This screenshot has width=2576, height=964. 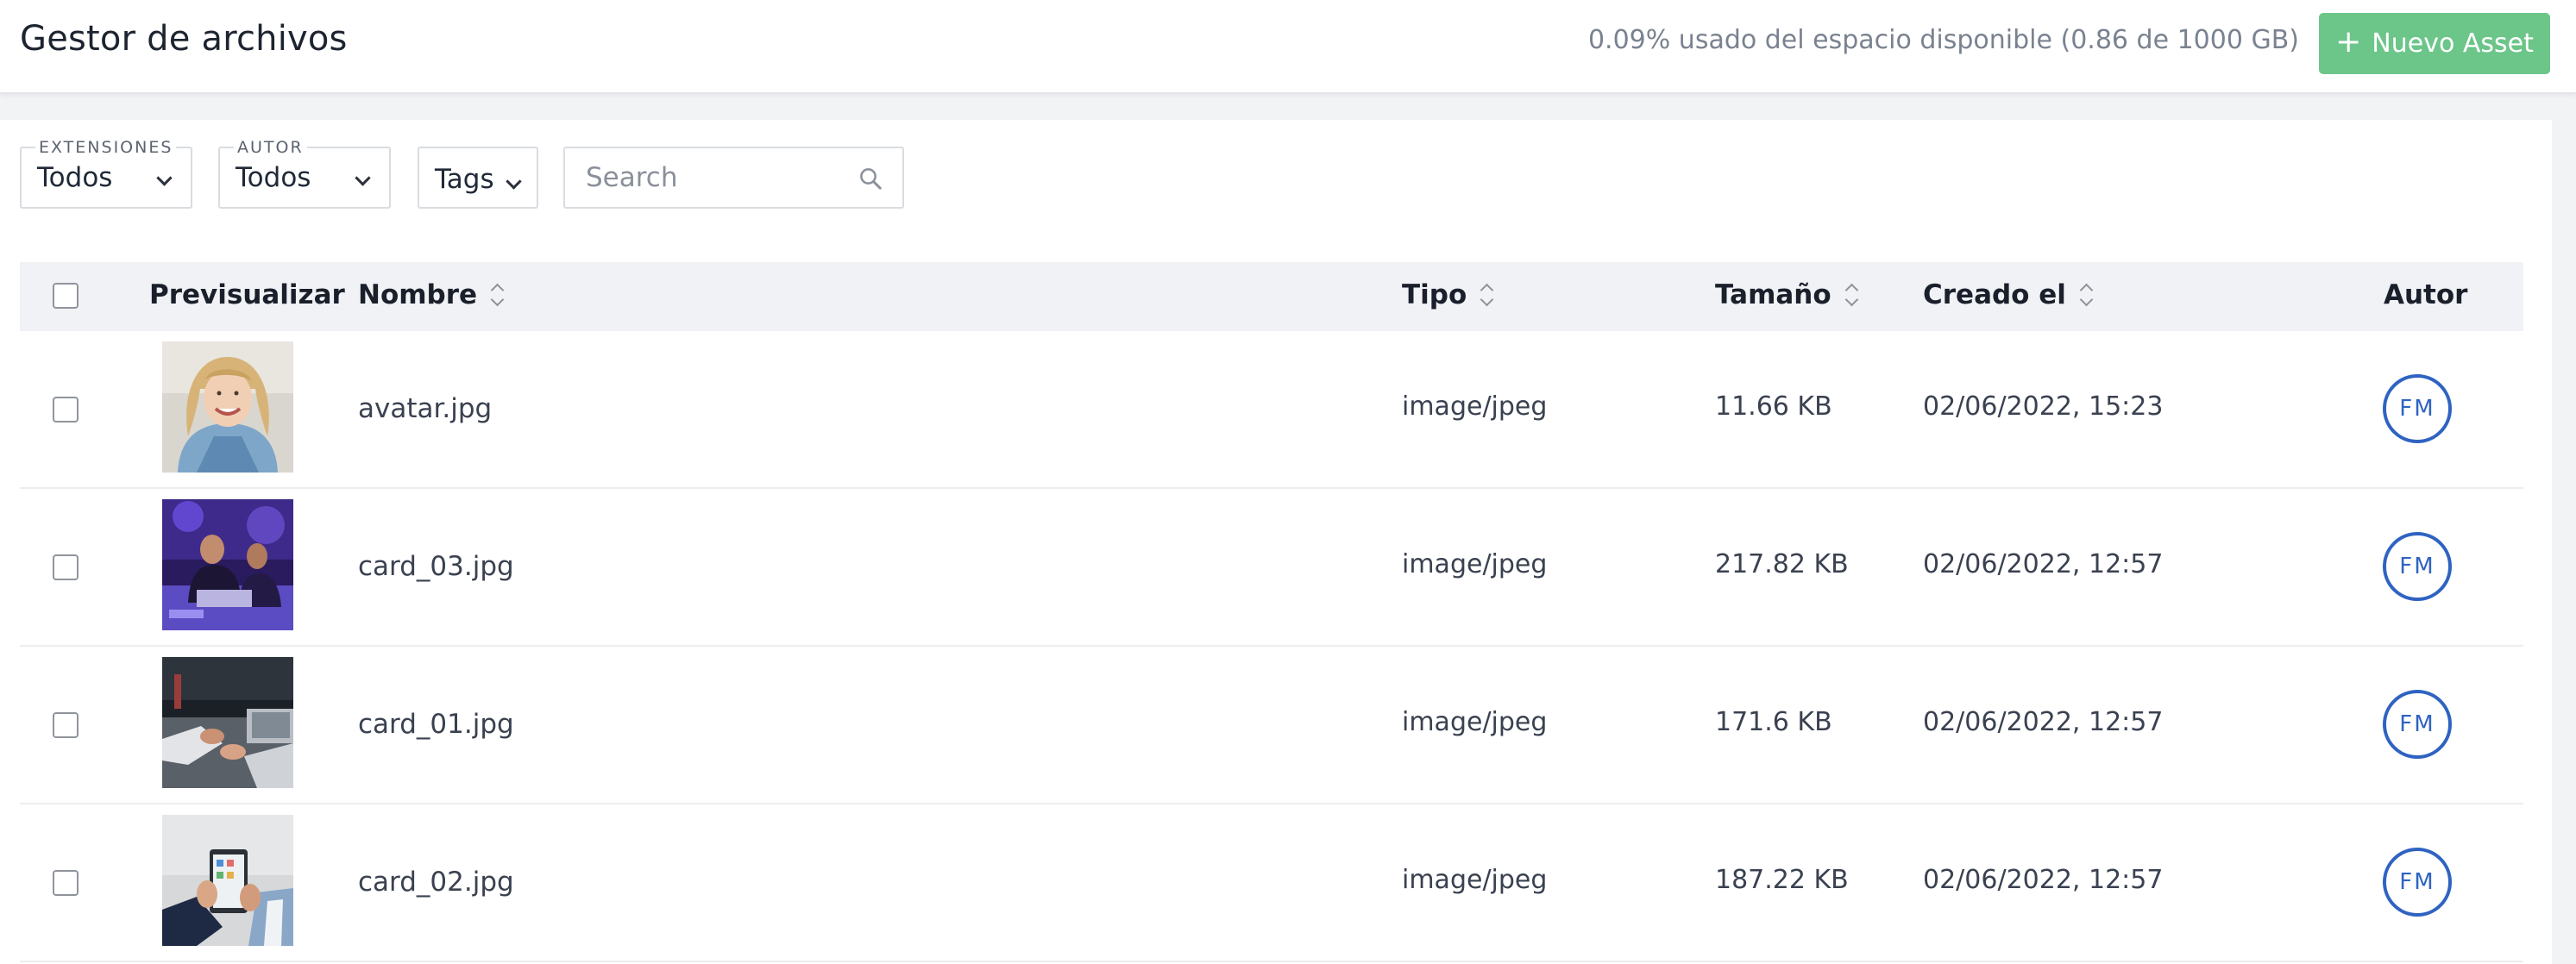 I want to click on extensions-select: EXTENSIONES Todos, so click(x=106, y=174).